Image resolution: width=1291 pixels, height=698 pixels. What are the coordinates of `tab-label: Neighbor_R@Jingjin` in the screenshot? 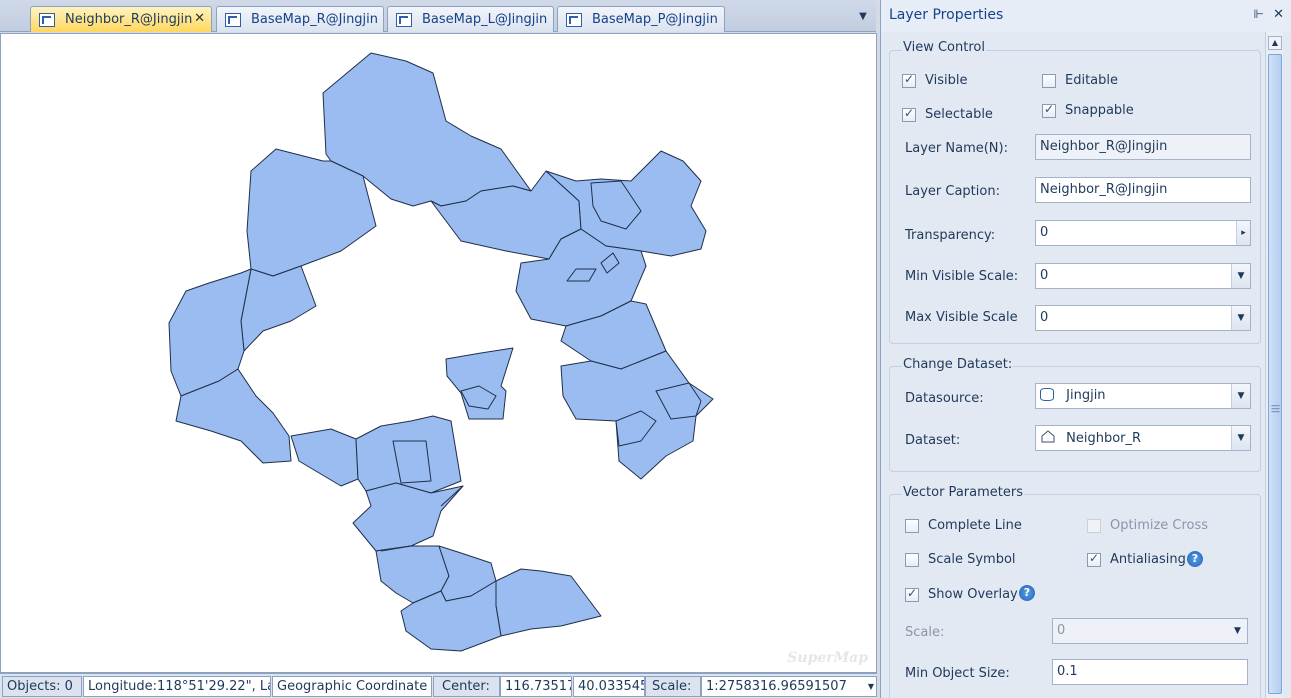 It's located at (129, 19).